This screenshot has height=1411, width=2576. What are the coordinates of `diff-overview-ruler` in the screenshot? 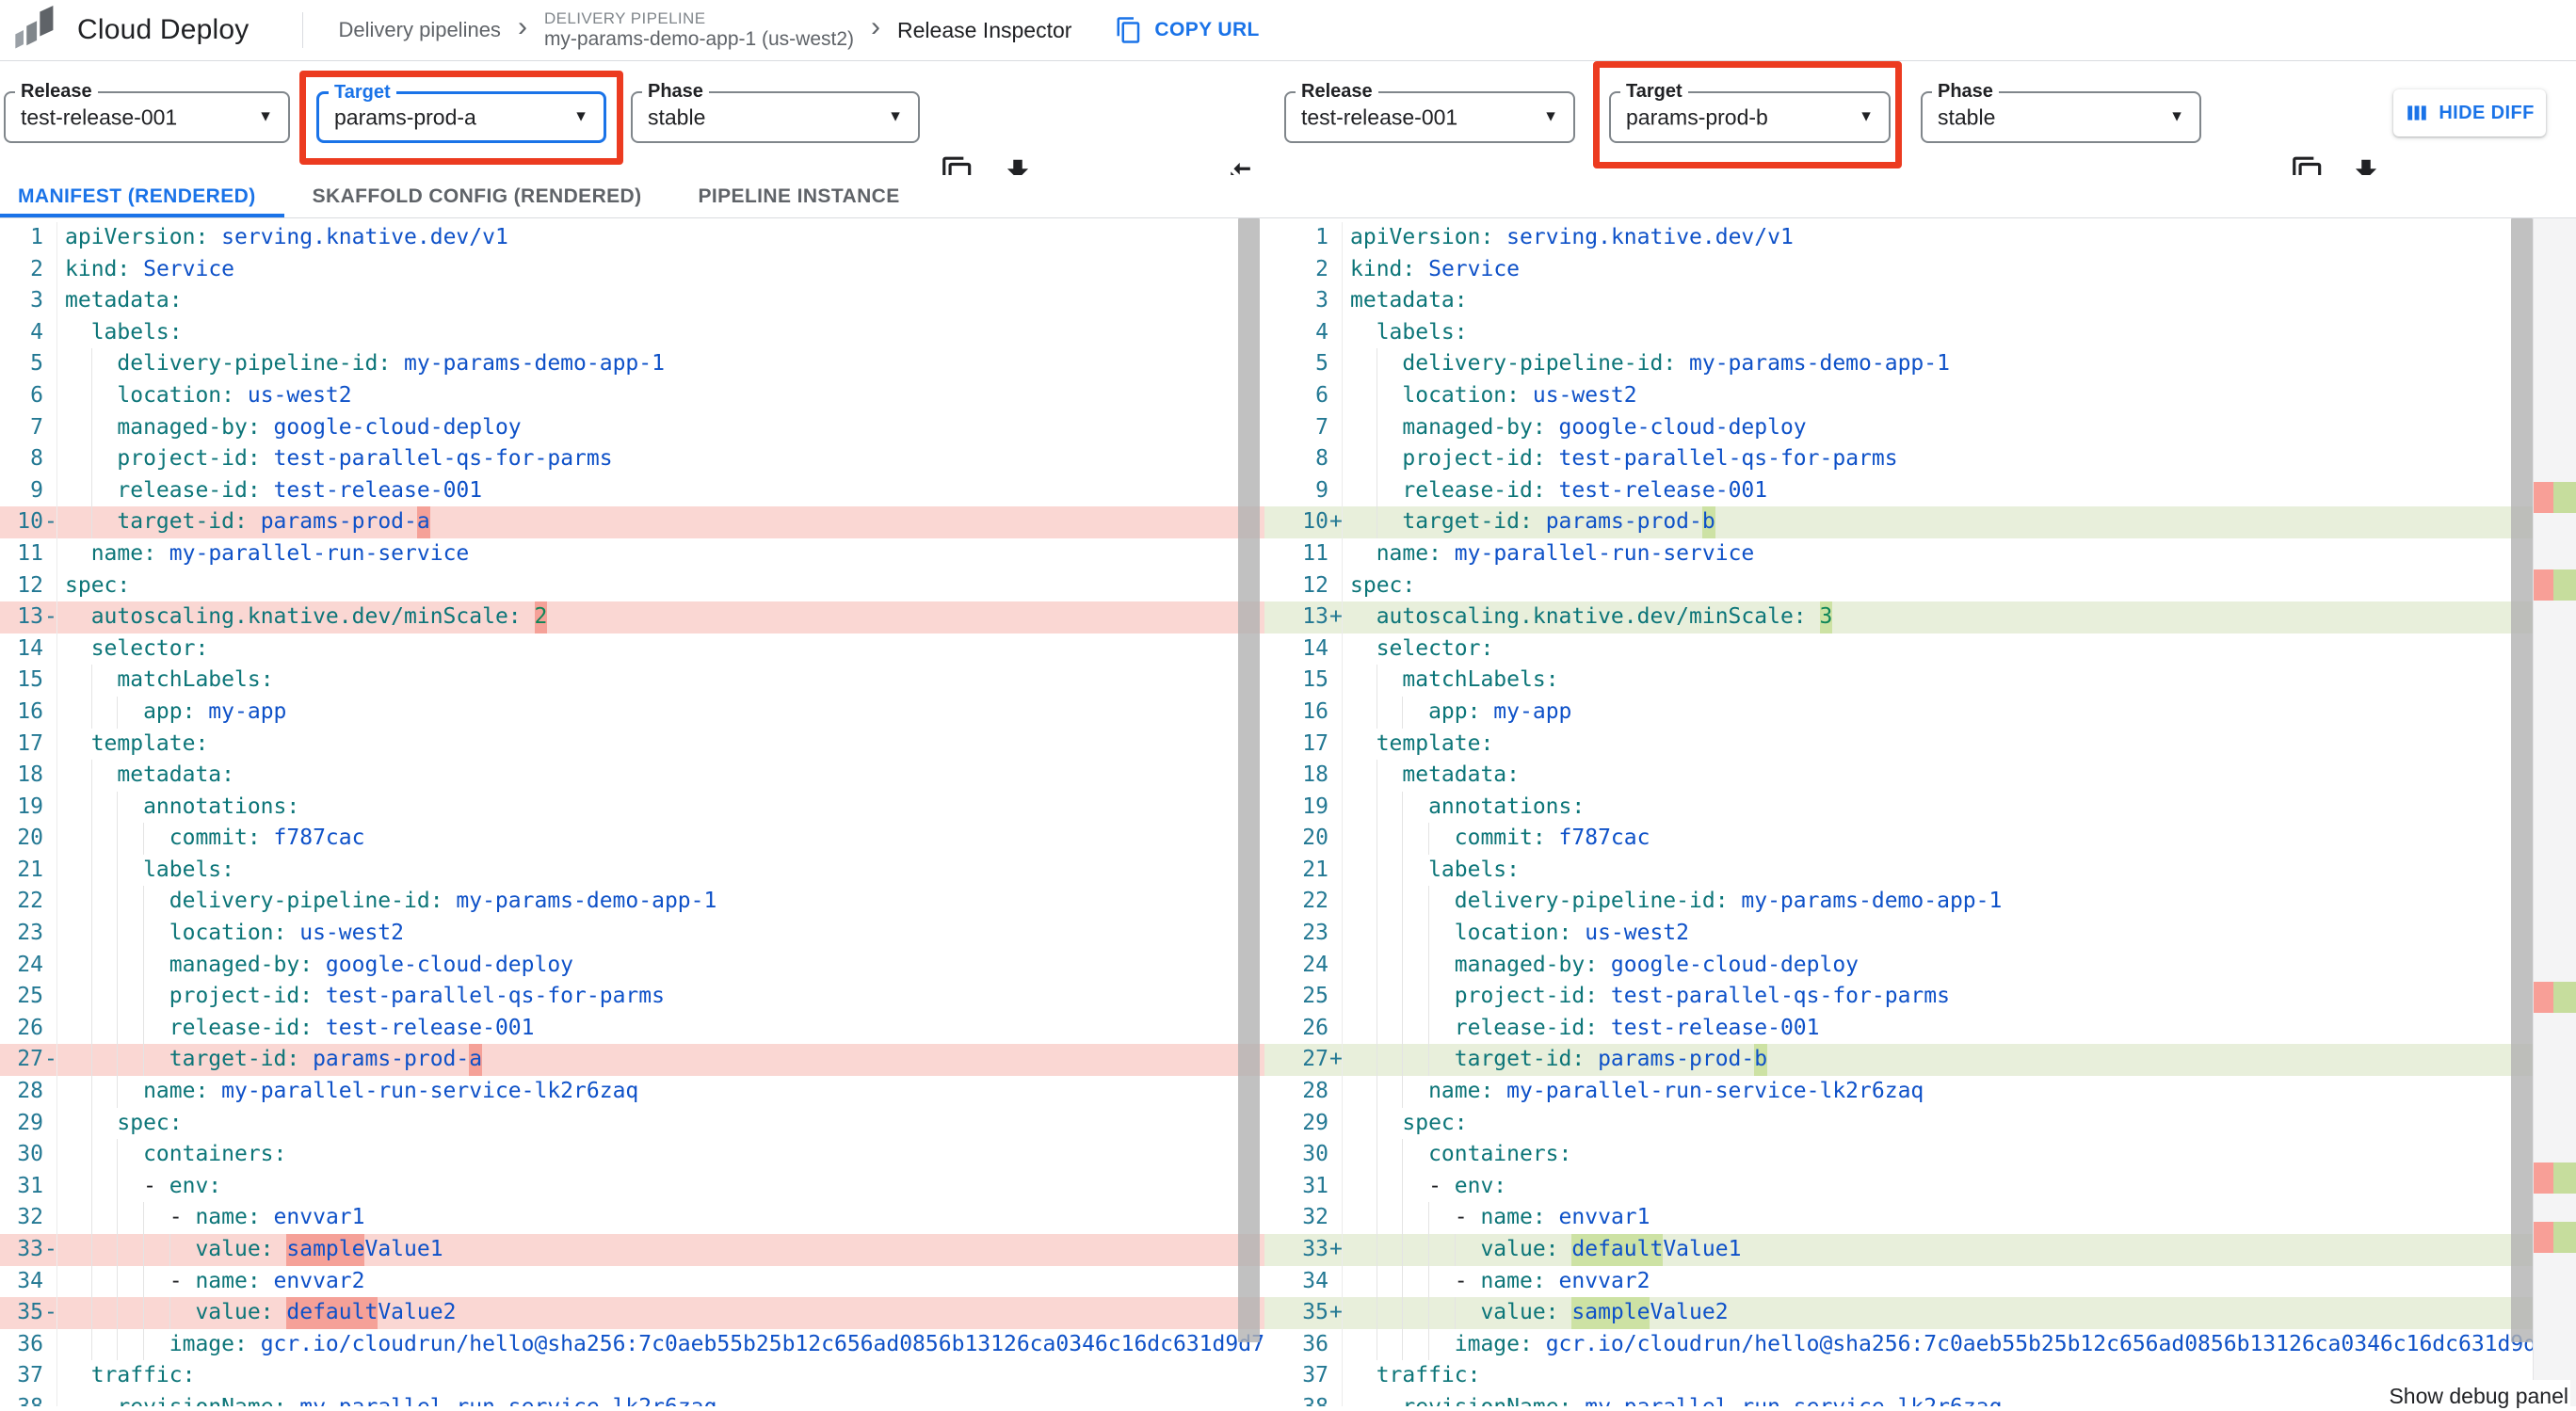 It's located at (2554, 812).